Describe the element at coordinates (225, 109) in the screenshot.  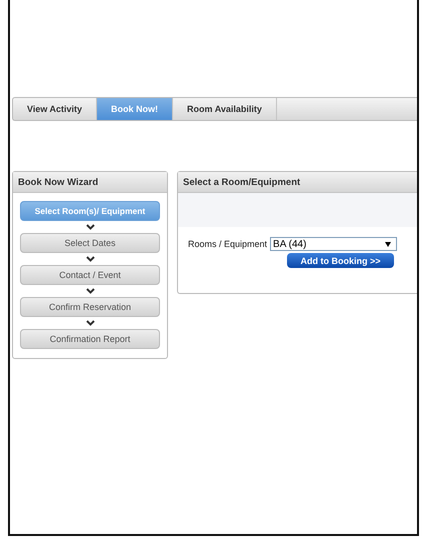
I see `tab: Room Availability` at that location.